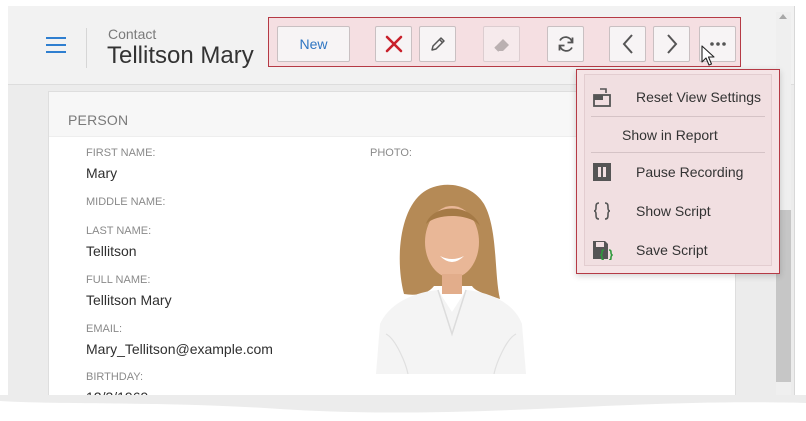 Image resolution: width=806 pixels, height=421 pixels. I want to click on eraser-icon, so click(501, 45).